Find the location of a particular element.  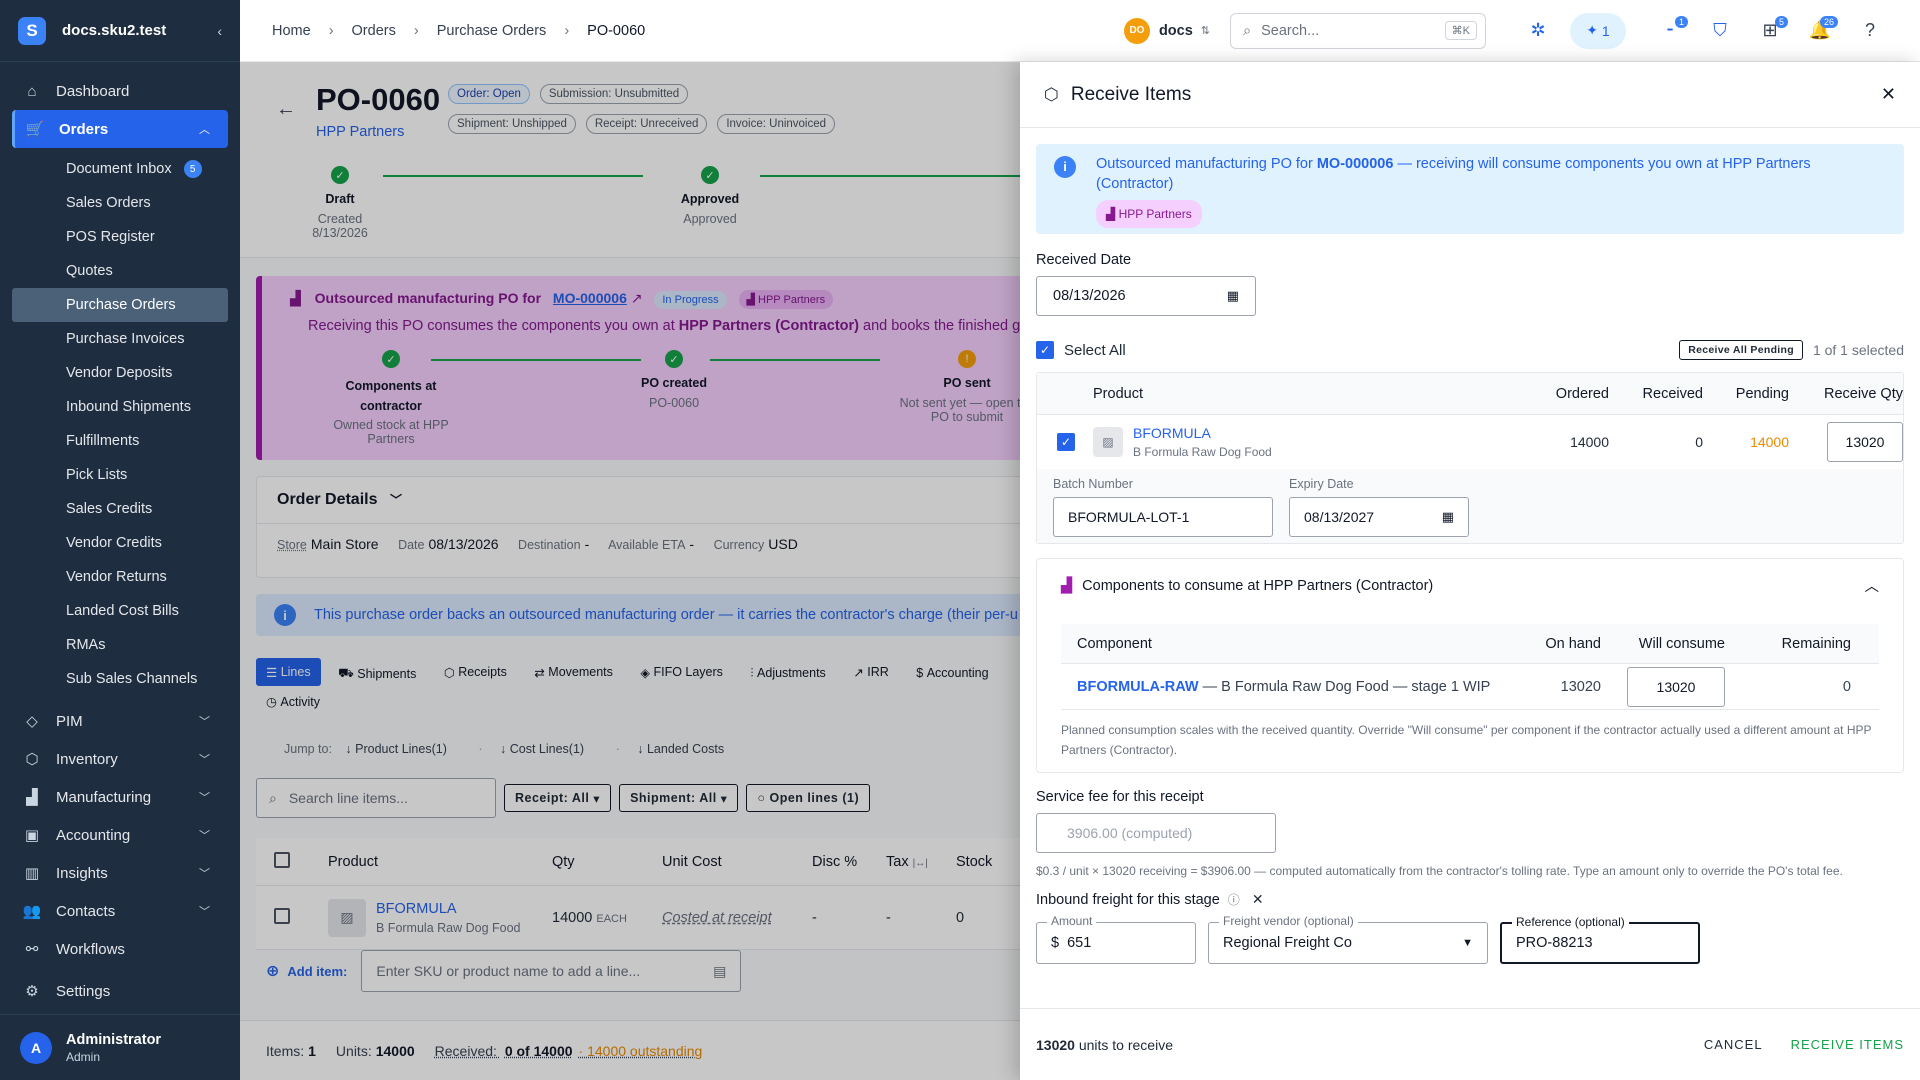

sidebar-item-inventory: ⬡ Inventory ﹀ is located at coordinates (120, 759).